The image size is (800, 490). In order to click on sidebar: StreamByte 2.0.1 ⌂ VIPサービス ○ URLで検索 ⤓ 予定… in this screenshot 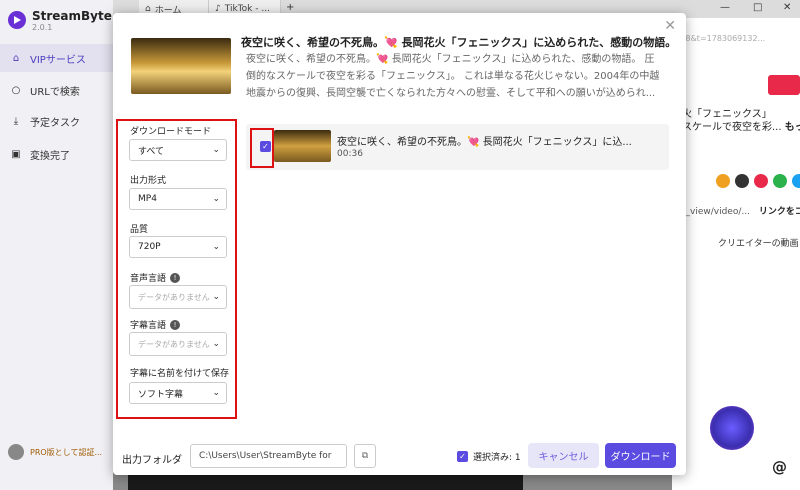, I will do `click(56, 245)`.